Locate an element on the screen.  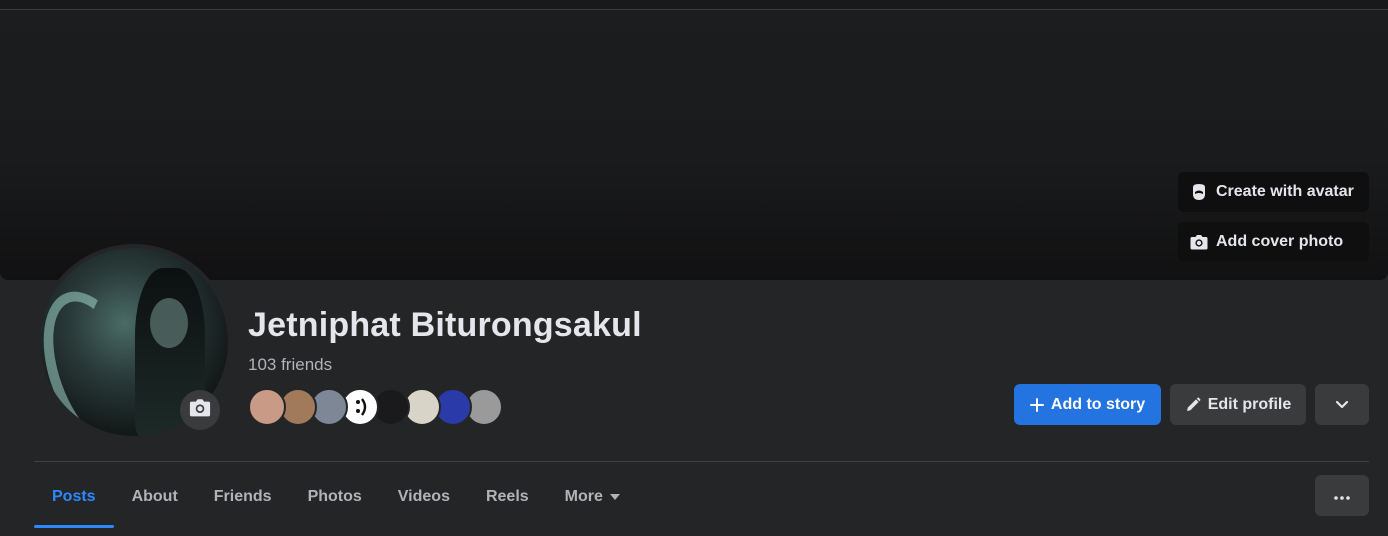
profile-name: Jetniphat Biturongsakul is located at coordinates (445, 325).